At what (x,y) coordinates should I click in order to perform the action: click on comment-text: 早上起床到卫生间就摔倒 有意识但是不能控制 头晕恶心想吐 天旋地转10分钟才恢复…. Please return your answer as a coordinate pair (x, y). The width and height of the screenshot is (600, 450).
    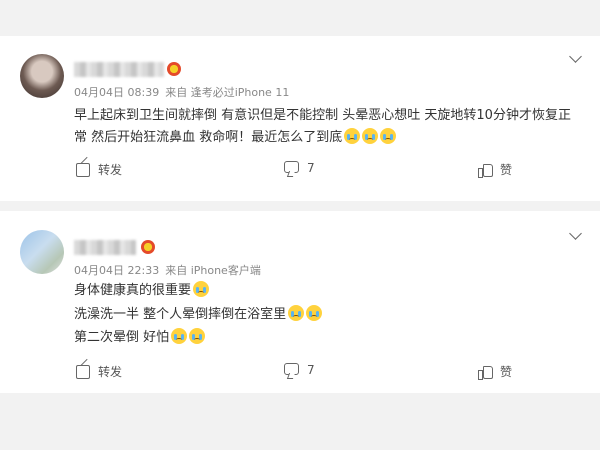
    Looking at the image, I should click on (329, 127).